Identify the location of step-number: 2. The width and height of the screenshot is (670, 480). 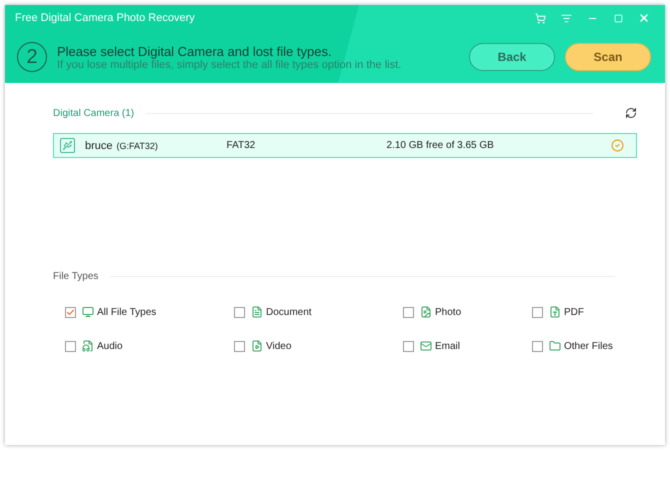
(32, 57).